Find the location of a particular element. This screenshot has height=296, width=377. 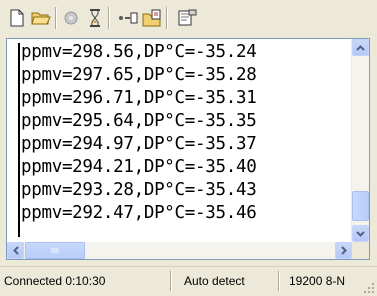

scroll-left-button is located at coordinates (15, 250).